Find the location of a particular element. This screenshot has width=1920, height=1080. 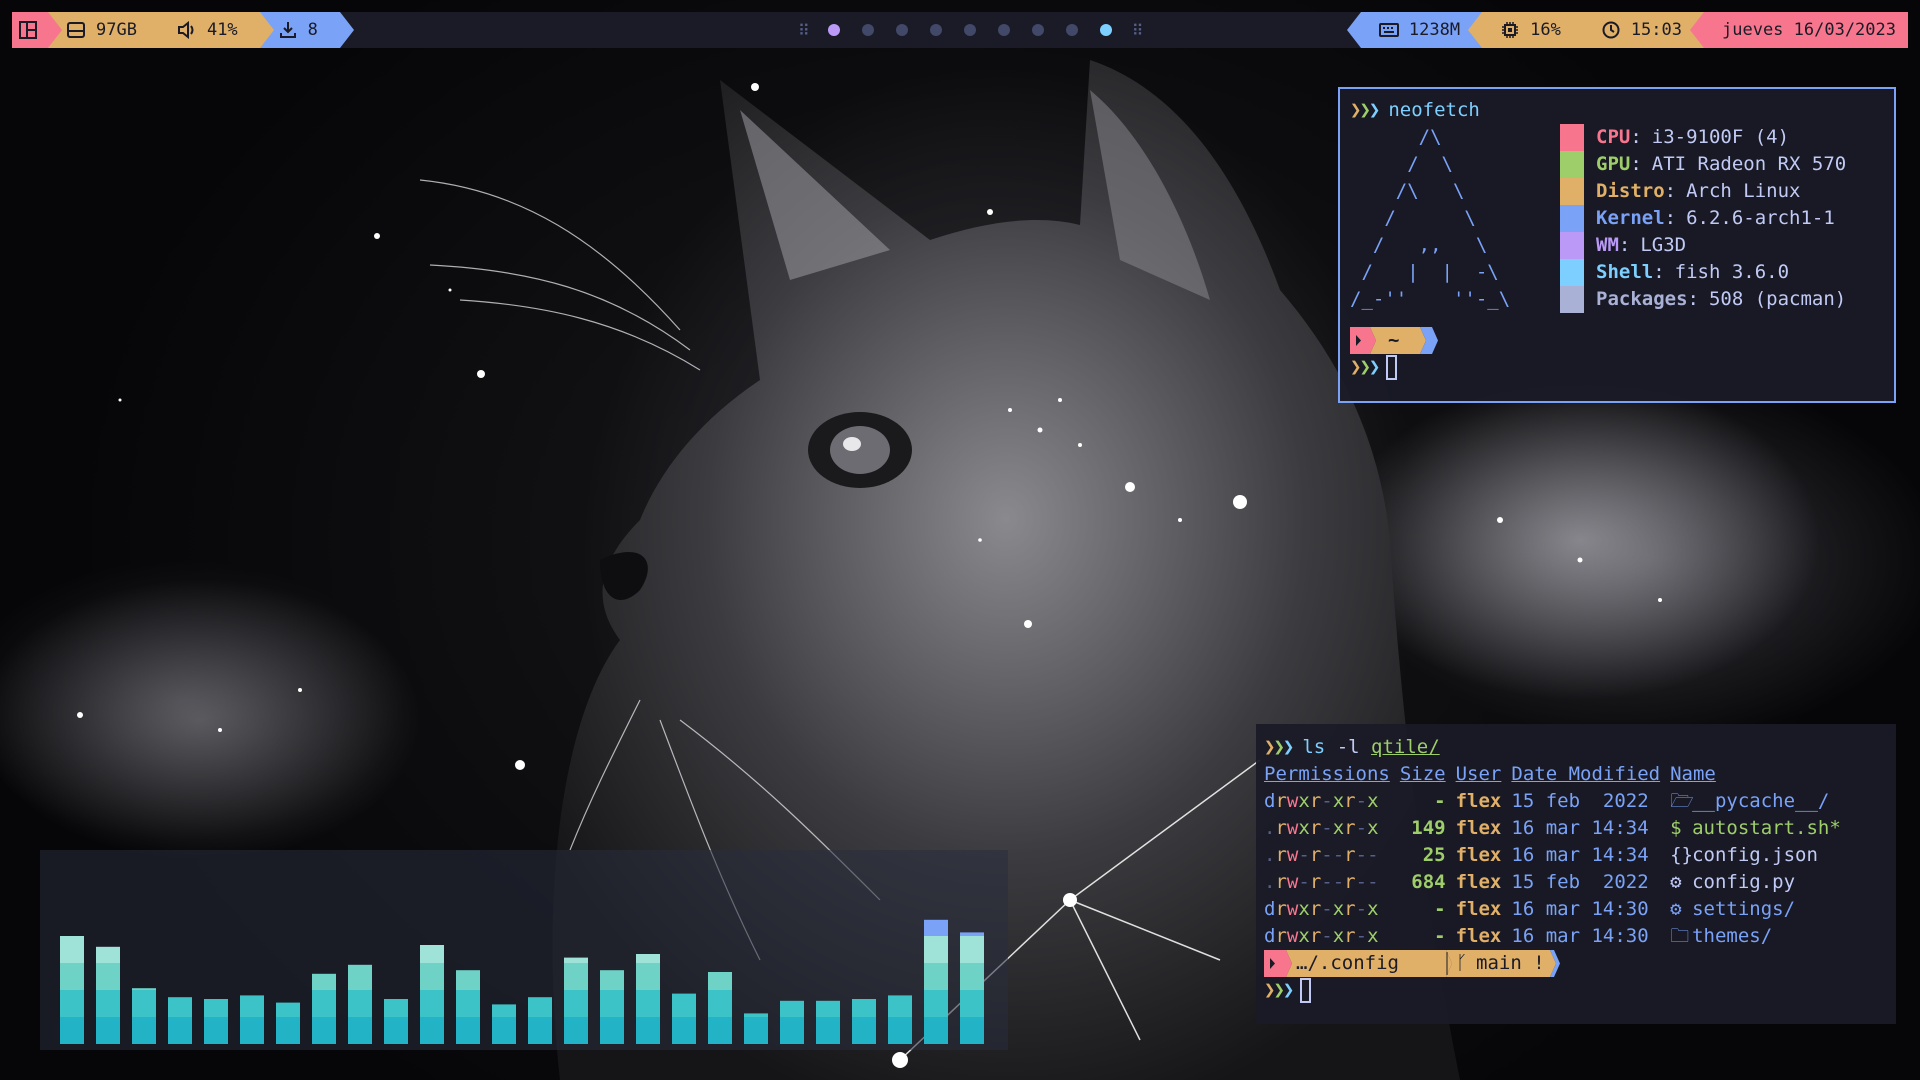

name-cell: {}config.json is located at coordinates (1760, 855).